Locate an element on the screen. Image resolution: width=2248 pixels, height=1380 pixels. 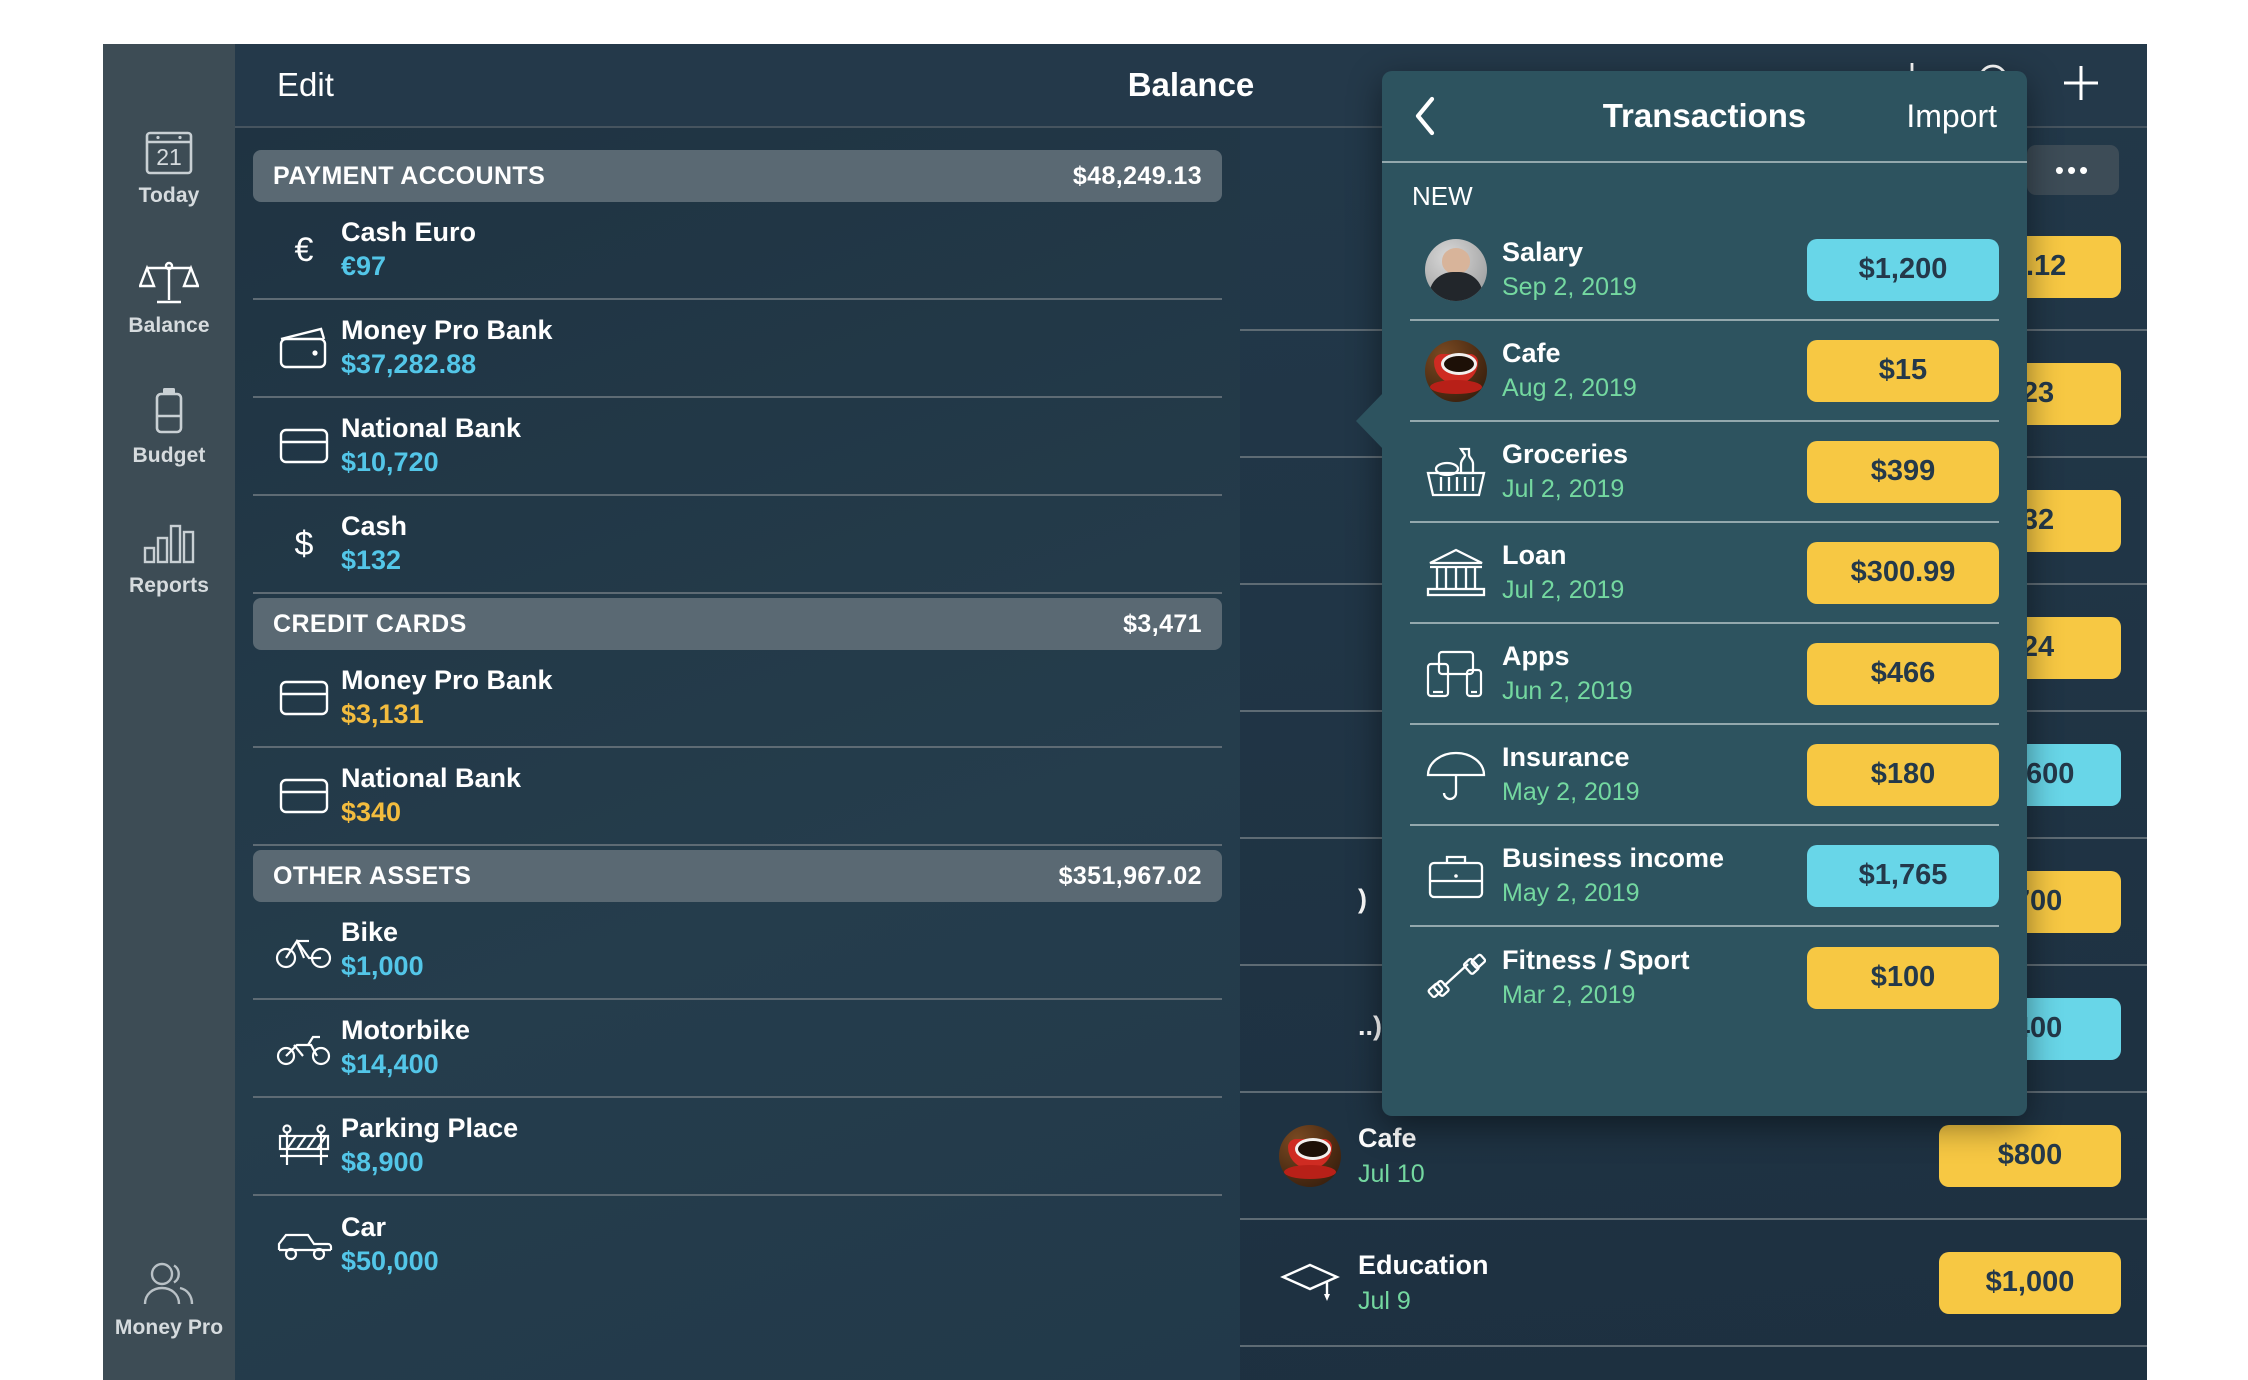
sidebar-item-reports: Reports is located at coordinates (169, 559).